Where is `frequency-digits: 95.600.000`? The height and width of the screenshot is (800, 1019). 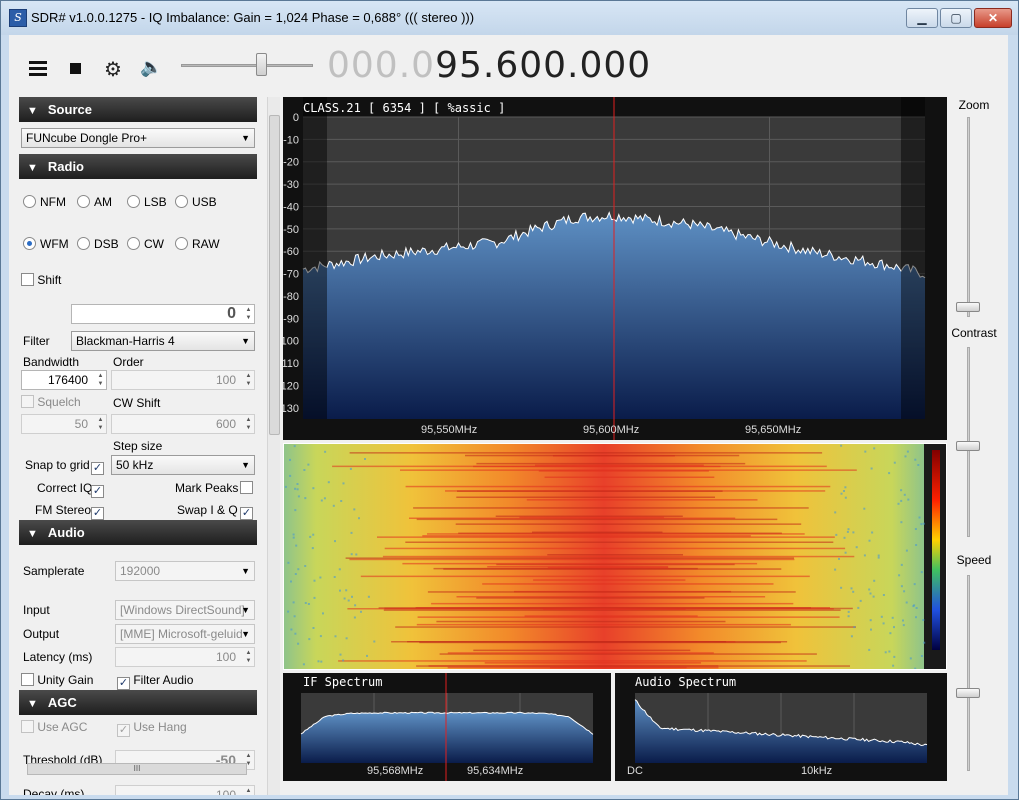
frequency-digits: 95.600.000 is located at coordinates (543, 65).